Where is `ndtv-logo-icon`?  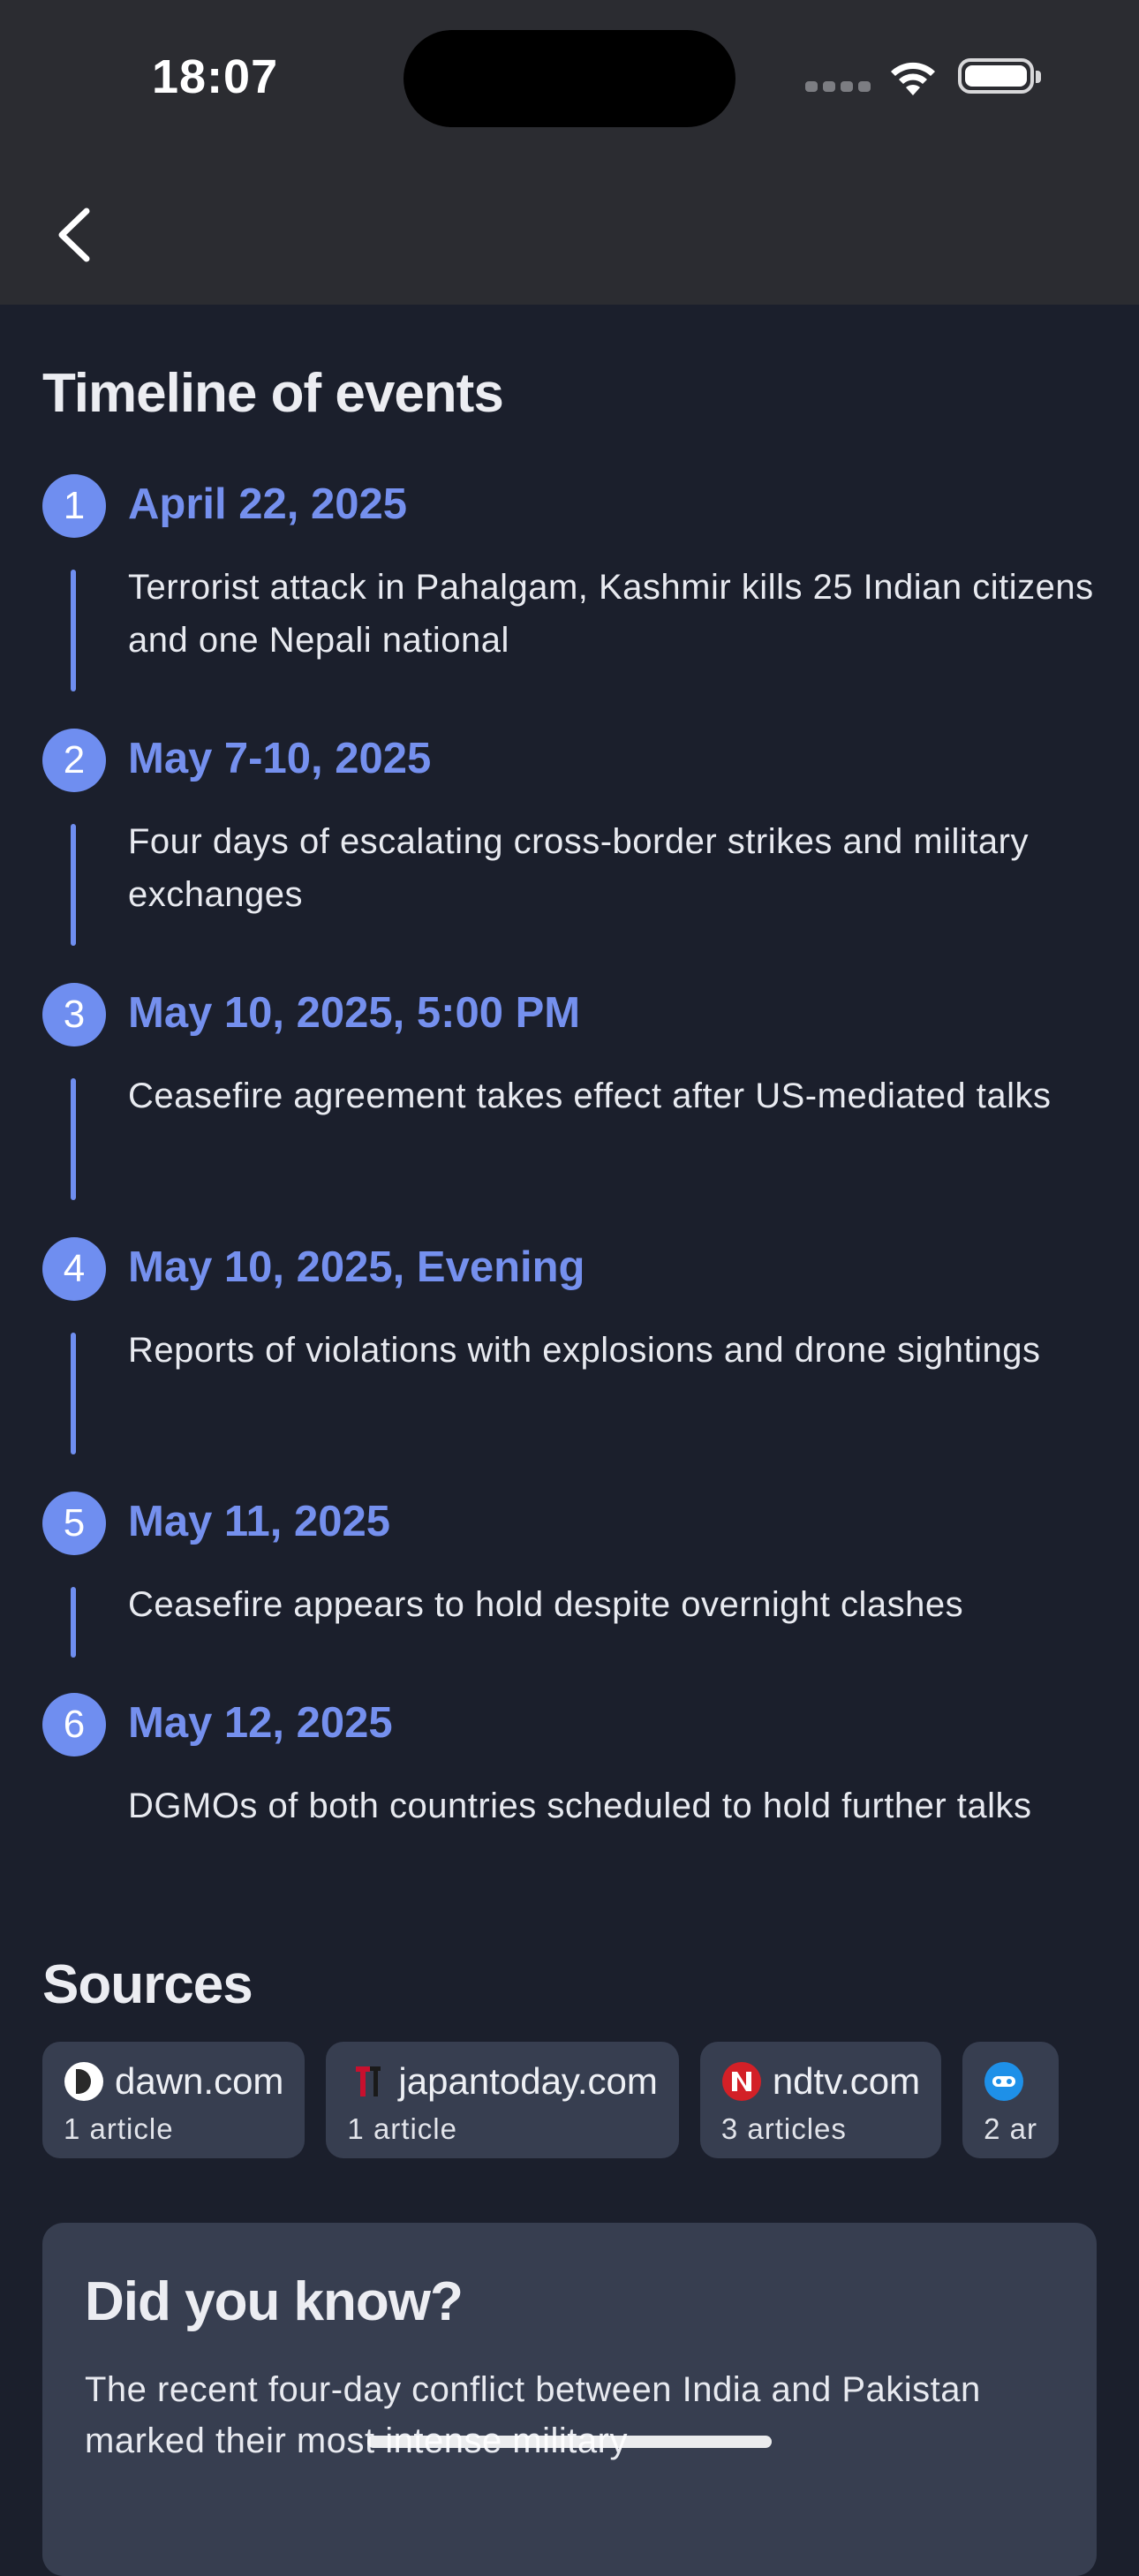
ndtv-logo-icon is located at coordinates (741, 2081).